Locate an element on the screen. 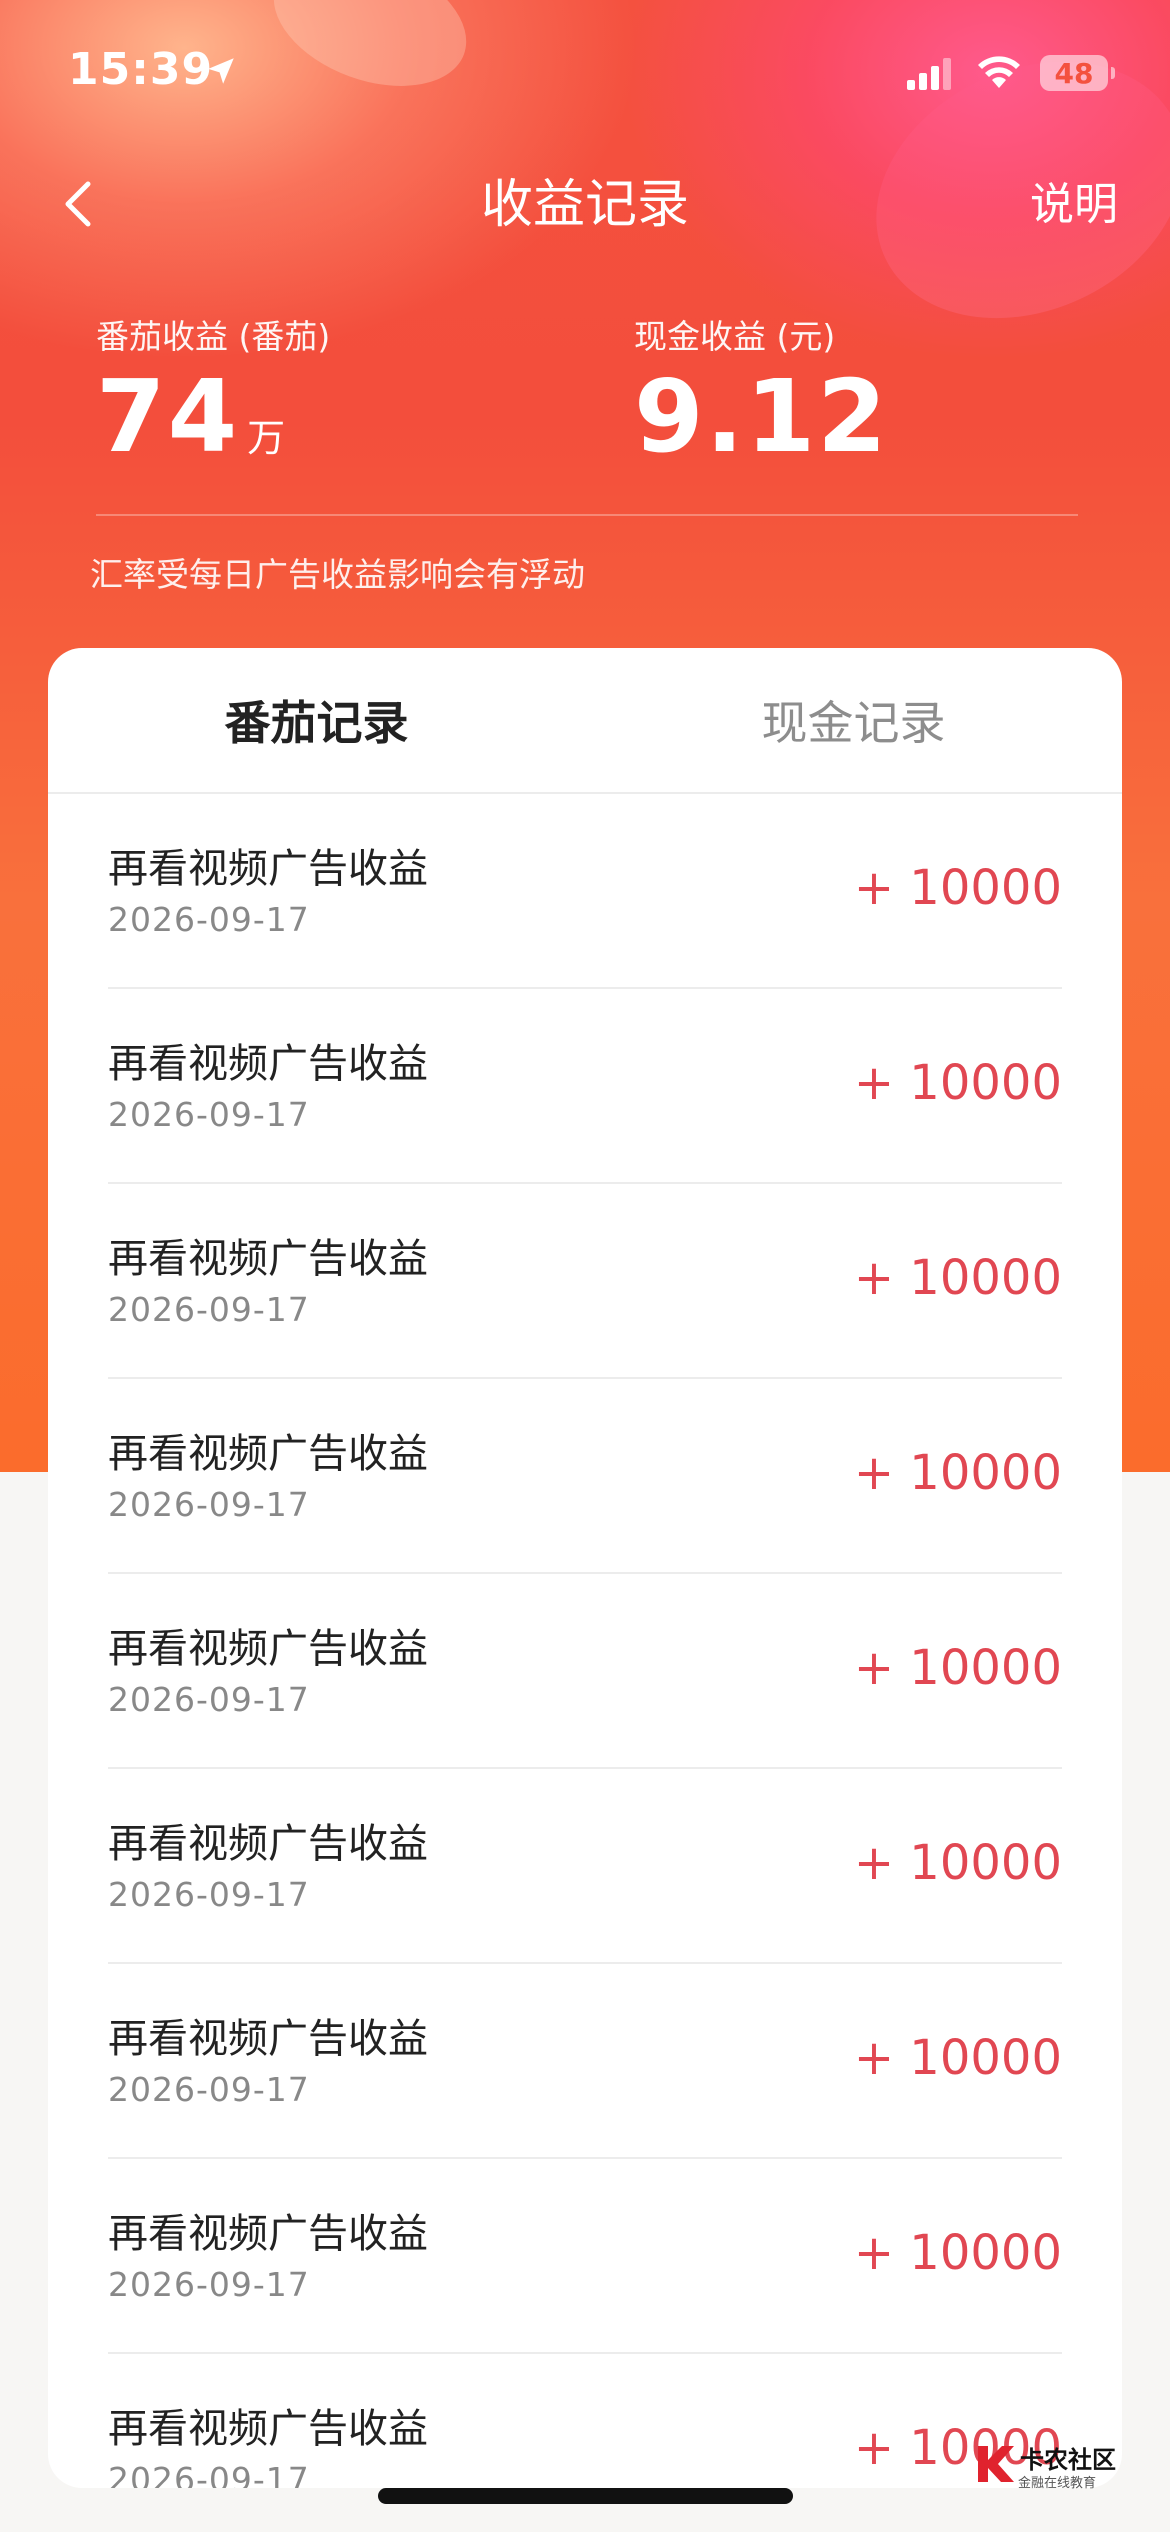  tomato-earnings: 番茄收益 (番茄) 74 万 is located at coordinates (213, 391).